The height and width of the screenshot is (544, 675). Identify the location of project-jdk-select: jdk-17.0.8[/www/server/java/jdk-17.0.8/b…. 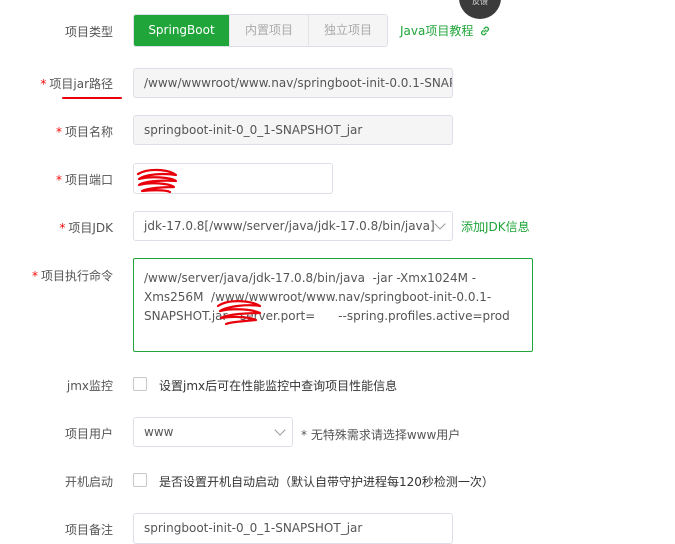
(293, 226).